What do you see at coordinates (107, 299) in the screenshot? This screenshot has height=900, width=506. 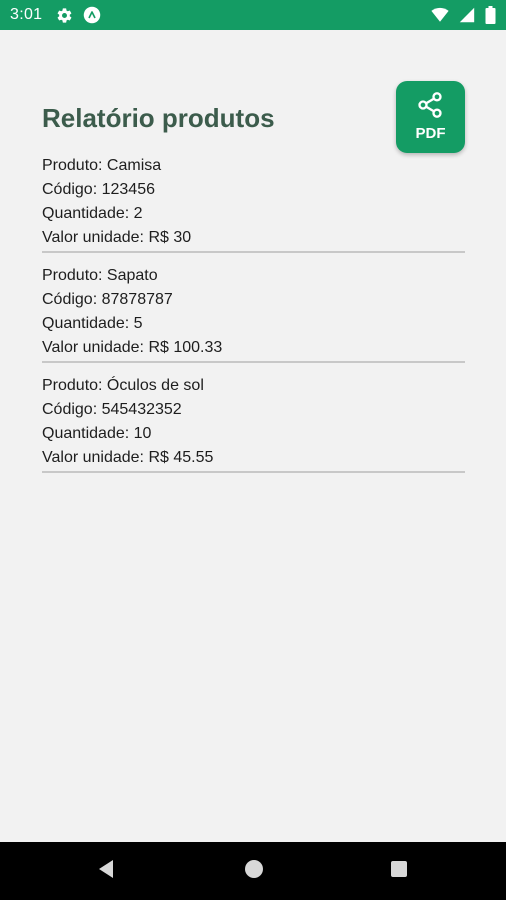 I see `product-code: Código: 87878787` at bounding box center [107, 299].